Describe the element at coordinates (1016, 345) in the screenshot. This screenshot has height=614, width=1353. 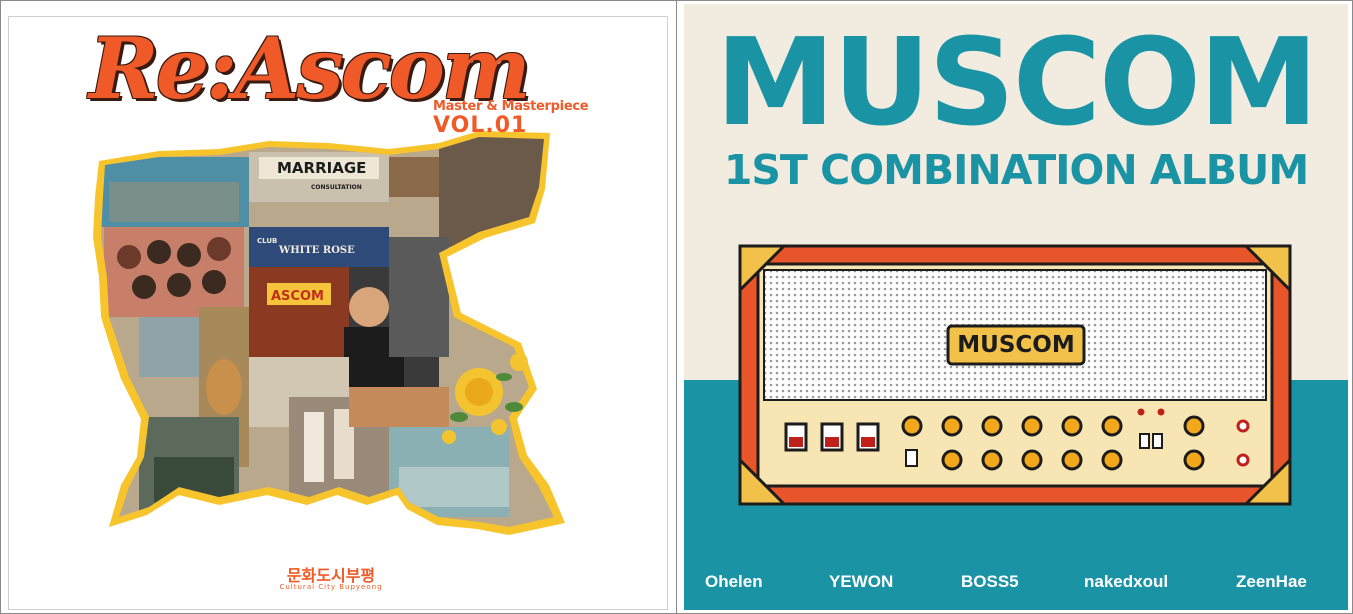
I see `amp-label: MUSCOM` at that location.